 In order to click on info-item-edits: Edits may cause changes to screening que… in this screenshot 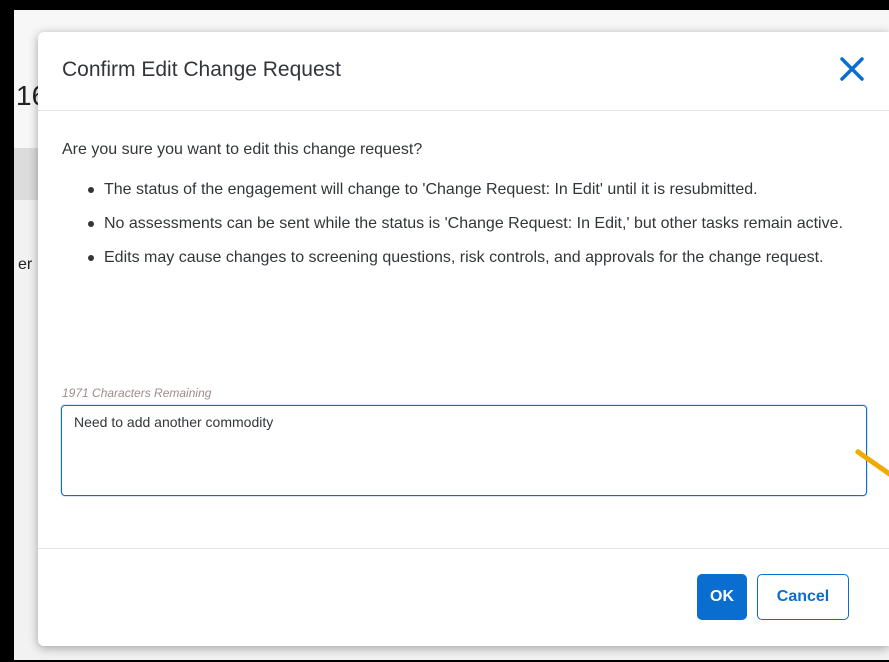, I will do `click(466, 258)`.